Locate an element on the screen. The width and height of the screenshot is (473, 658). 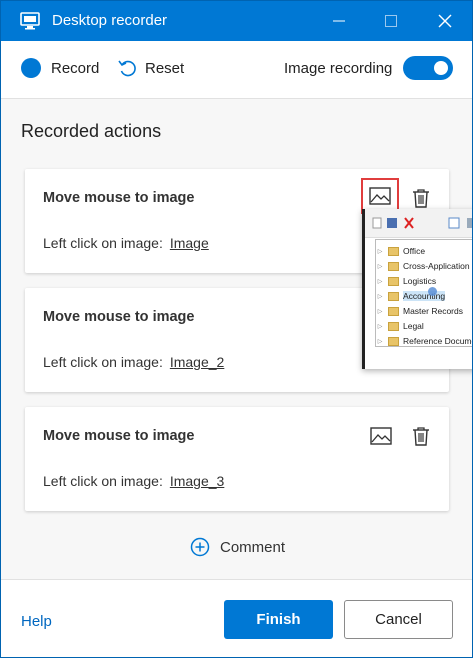
close-button is located at coordinates (445, 21).